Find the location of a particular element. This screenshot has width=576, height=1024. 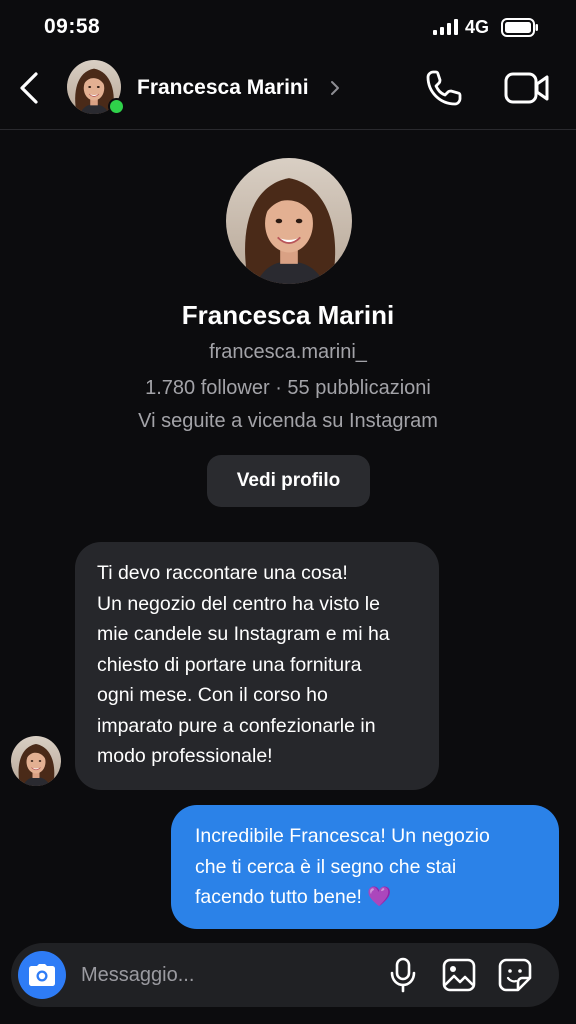

message-composer is located at coordinates (285, 975).